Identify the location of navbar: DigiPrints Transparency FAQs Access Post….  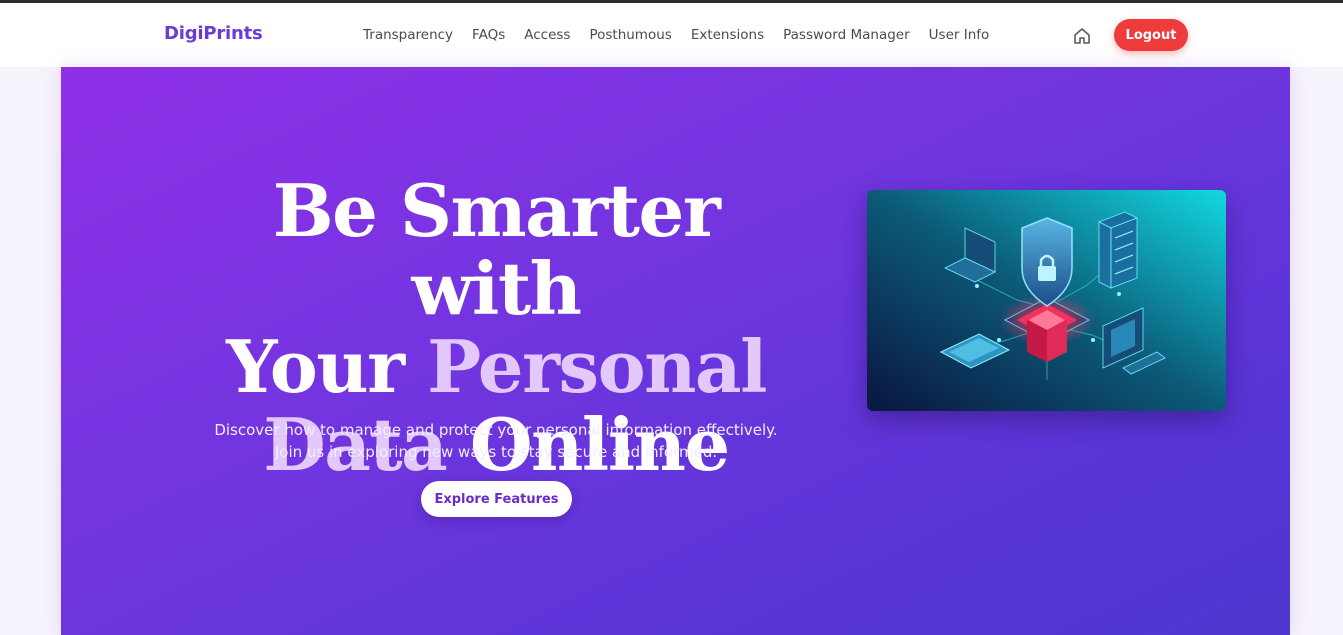
(671, 35).